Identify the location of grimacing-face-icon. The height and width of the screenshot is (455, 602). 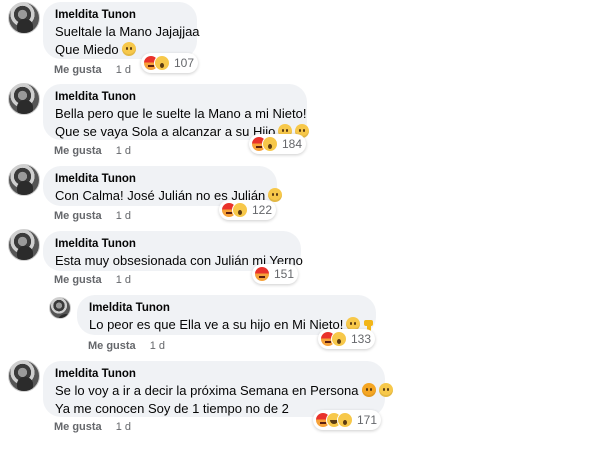
(275, 195).